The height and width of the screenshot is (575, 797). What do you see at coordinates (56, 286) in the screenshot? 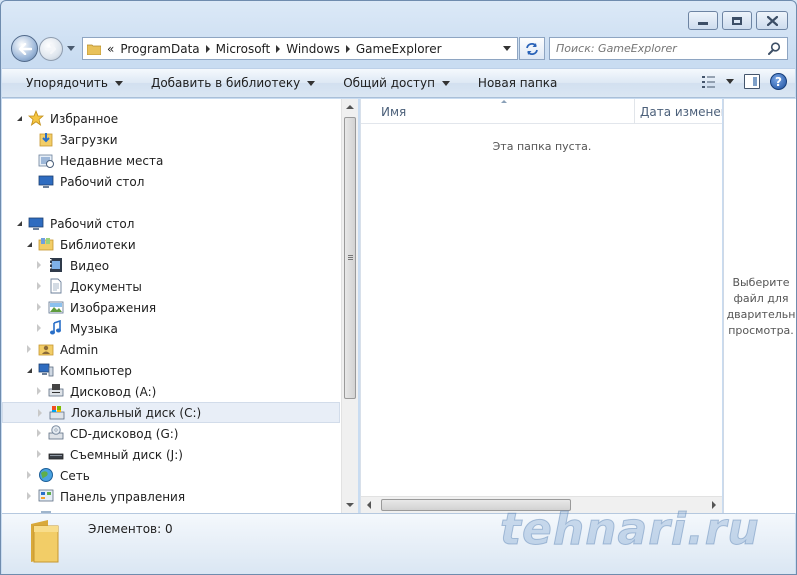
I see `documents-icon` at bounding box center [56, 286].